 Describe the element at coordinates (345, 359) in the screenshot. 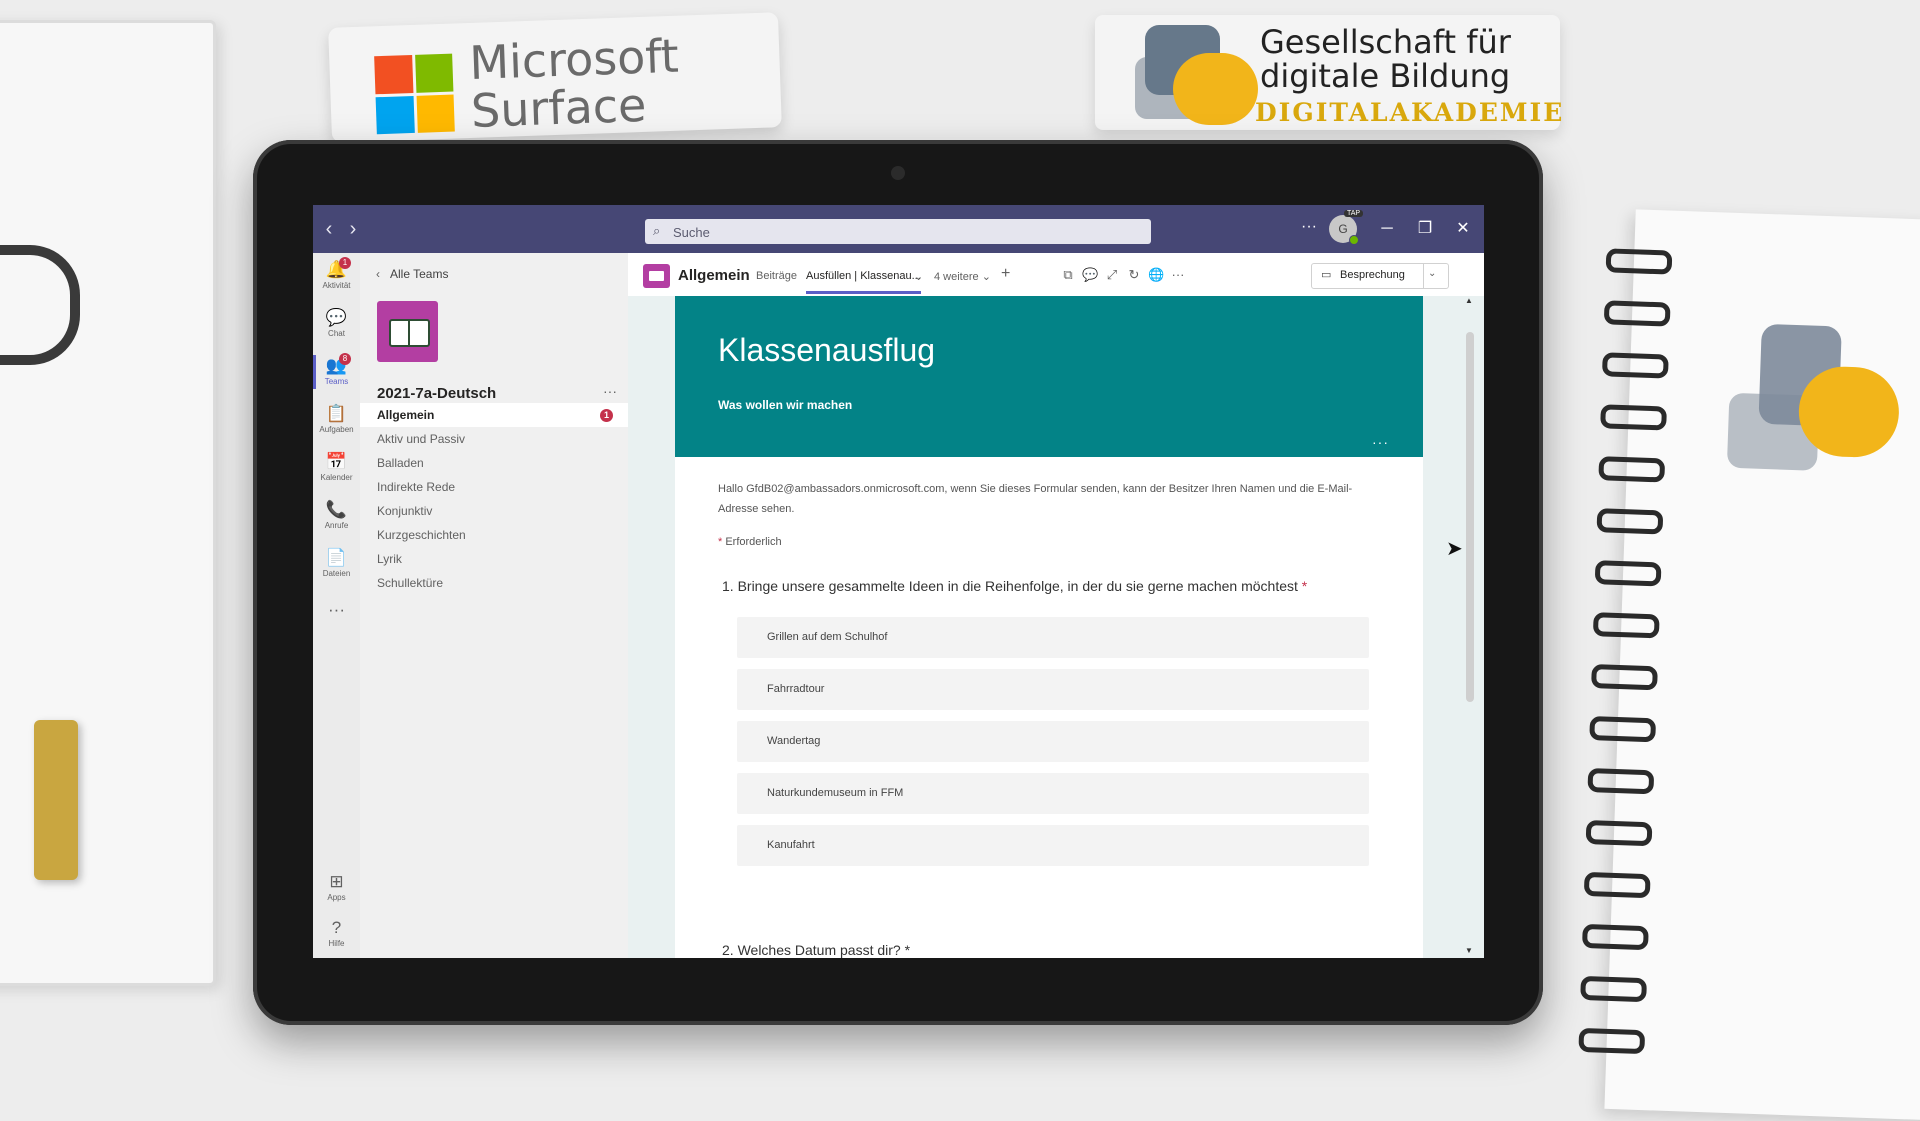

I see `notification-badge: 8` at that location.